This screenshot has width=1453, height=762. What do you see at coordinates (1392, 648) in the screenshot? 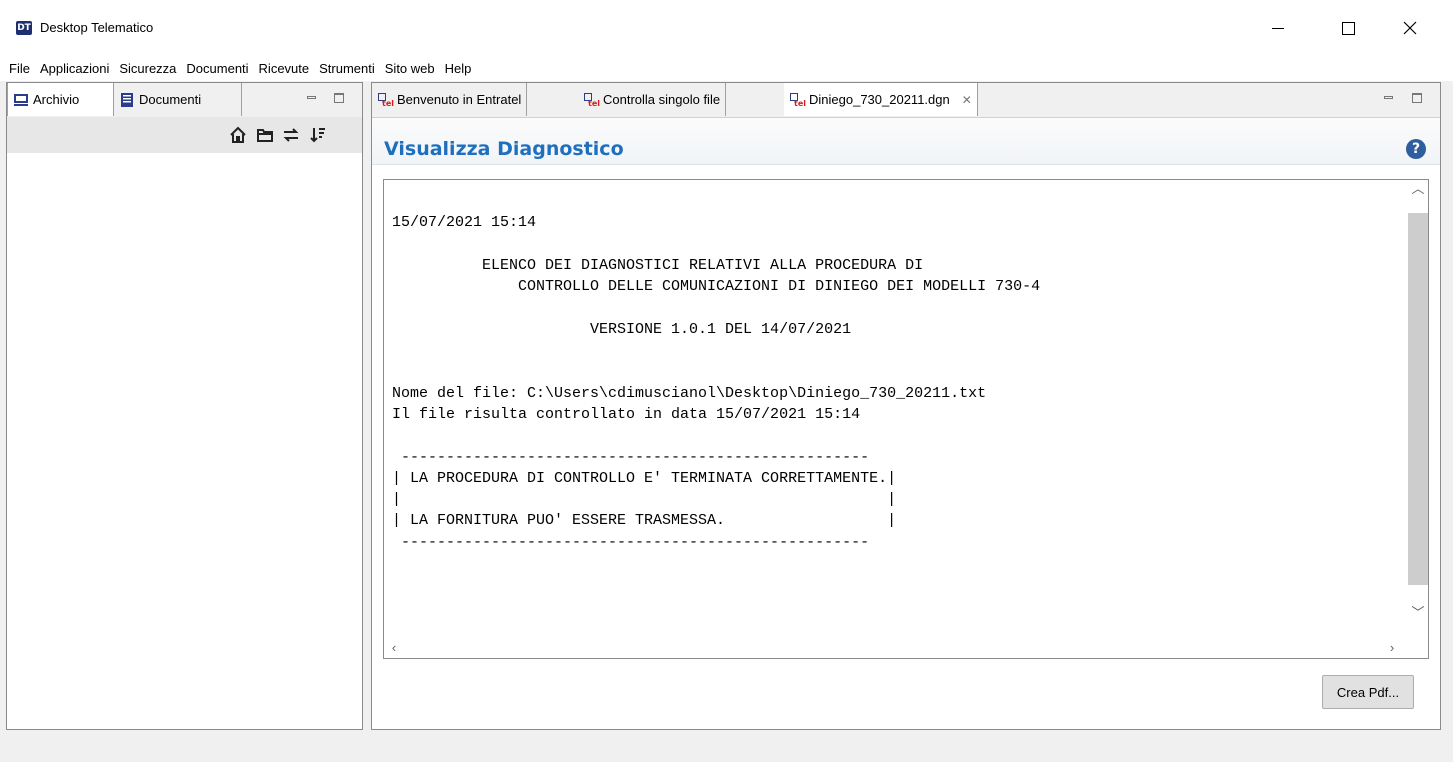
I see `scroll-right-icon: ›` at bounding box center [1392, 648].